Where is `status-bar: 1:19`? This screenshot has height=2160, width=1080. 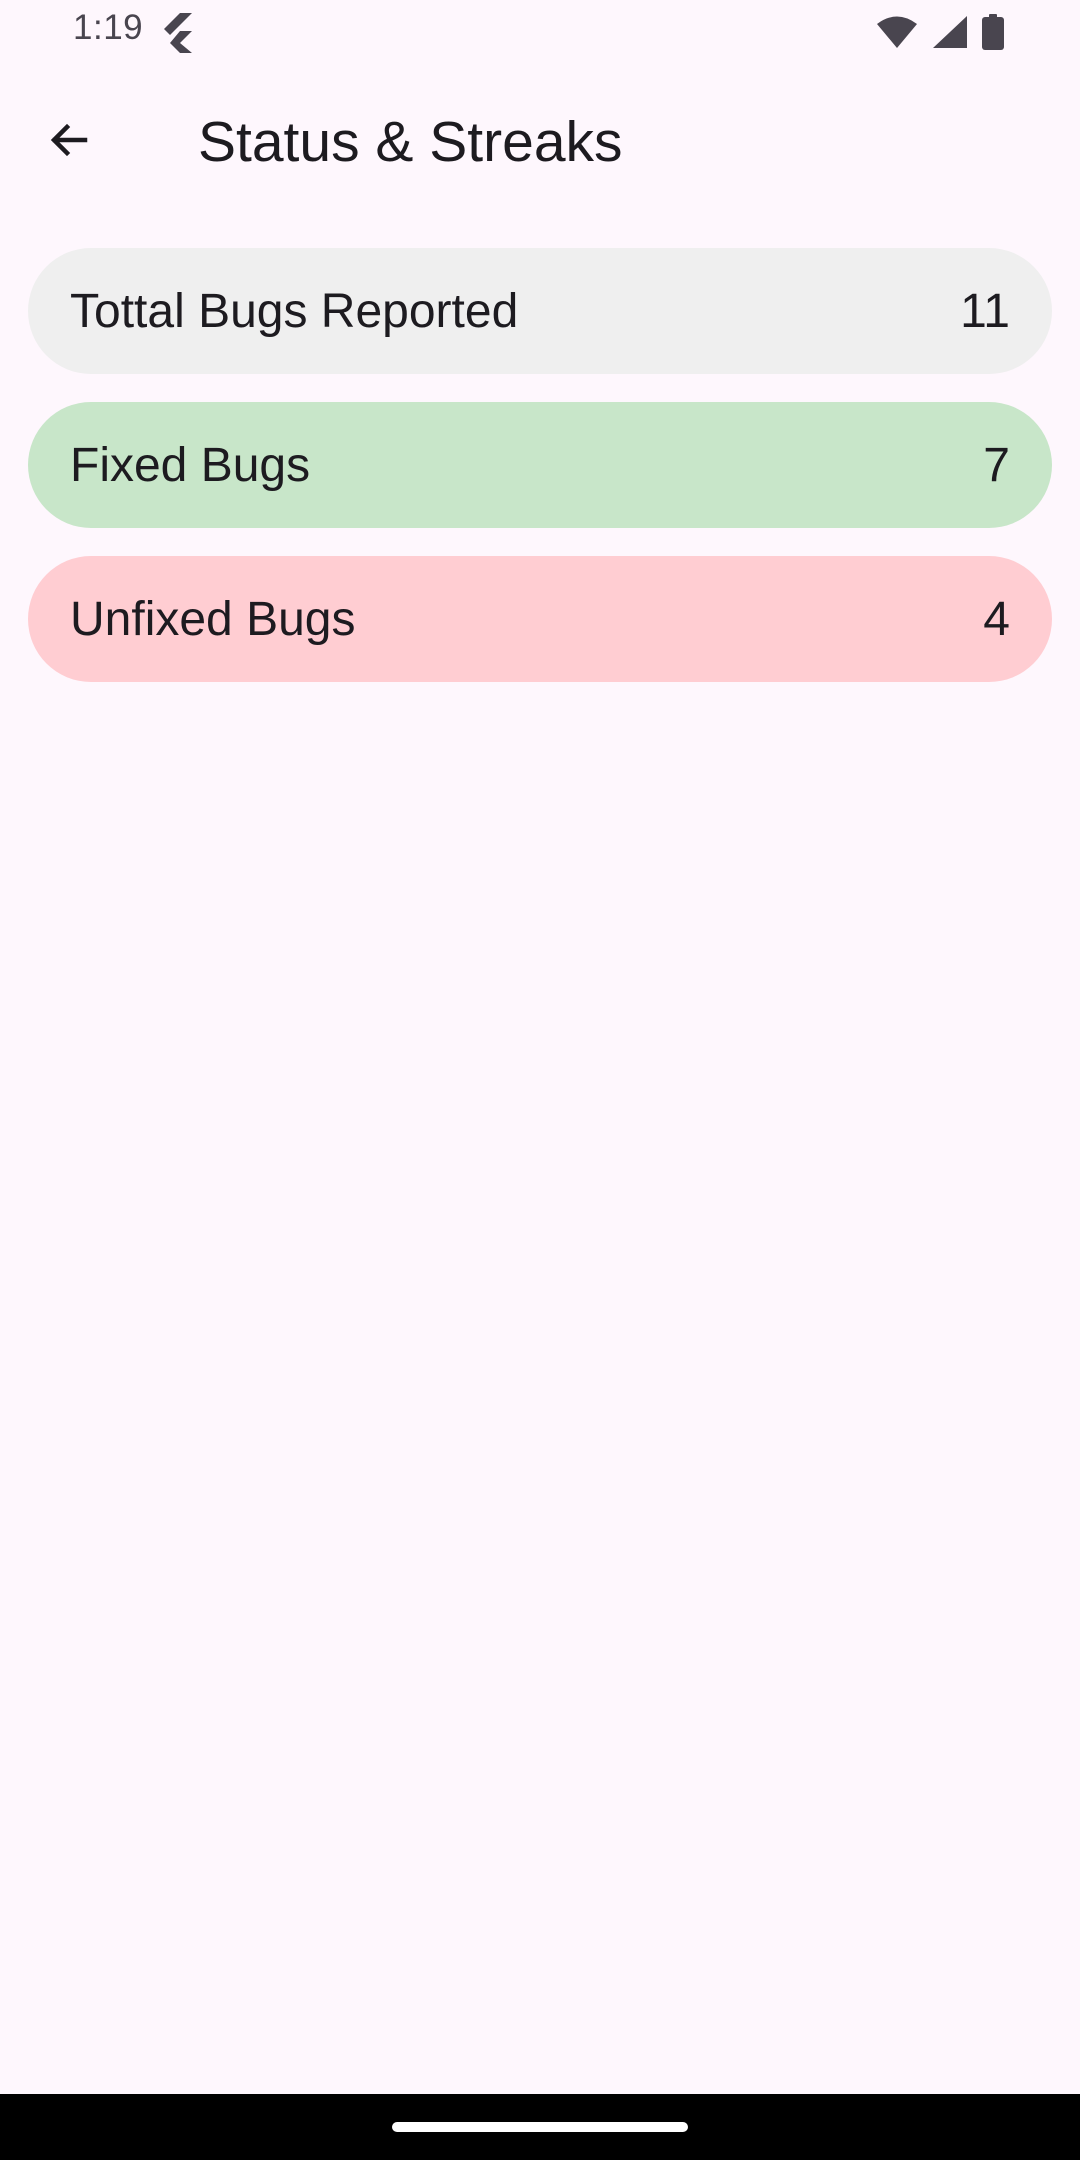 status-bar: 1:19 is located at coordinates (540, 32).